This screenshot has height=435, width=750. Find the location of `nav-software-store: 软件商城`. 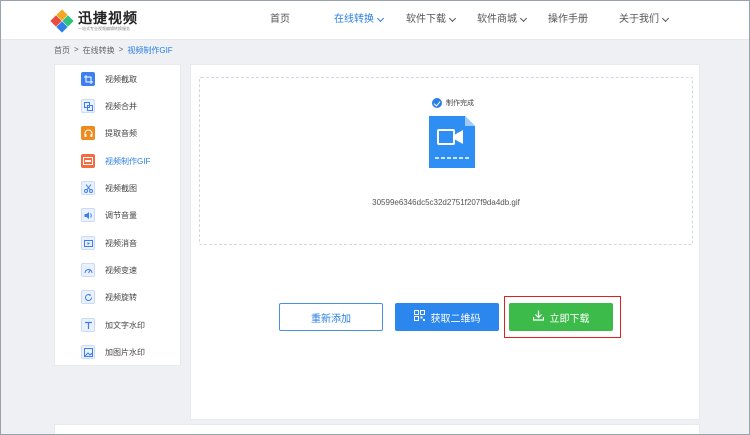

nav-software-store: 软件商城 is located at coordinates (512, 20).